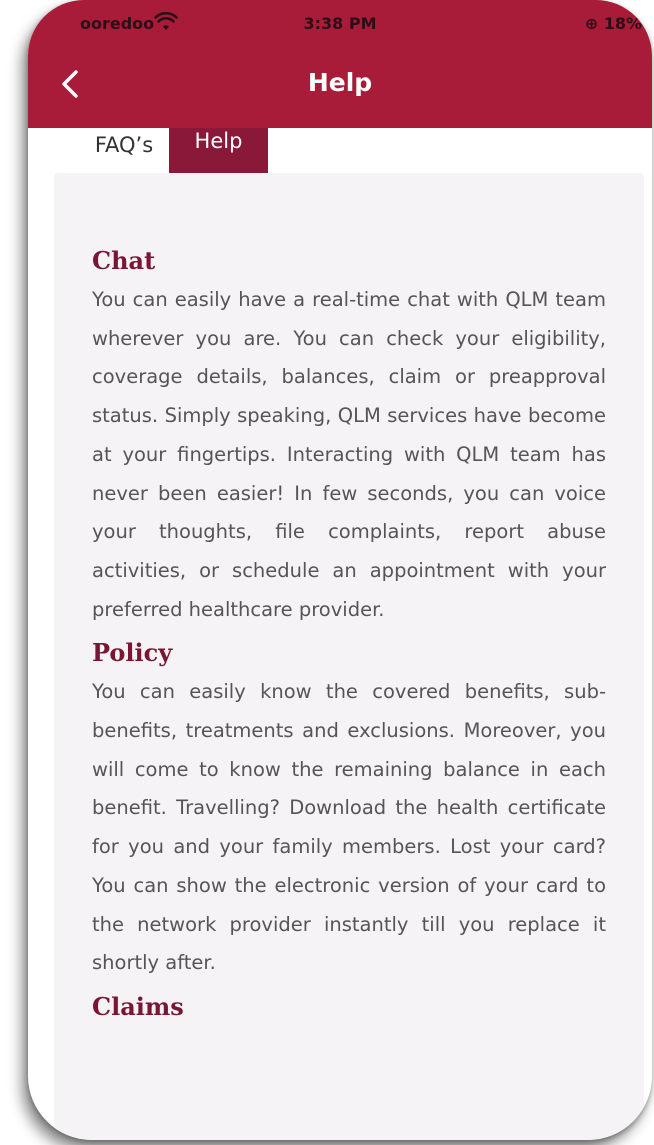 The height and width of the screenshot is (1145, 654). I want to click on battery-percent: 18%, so click(622, 23).